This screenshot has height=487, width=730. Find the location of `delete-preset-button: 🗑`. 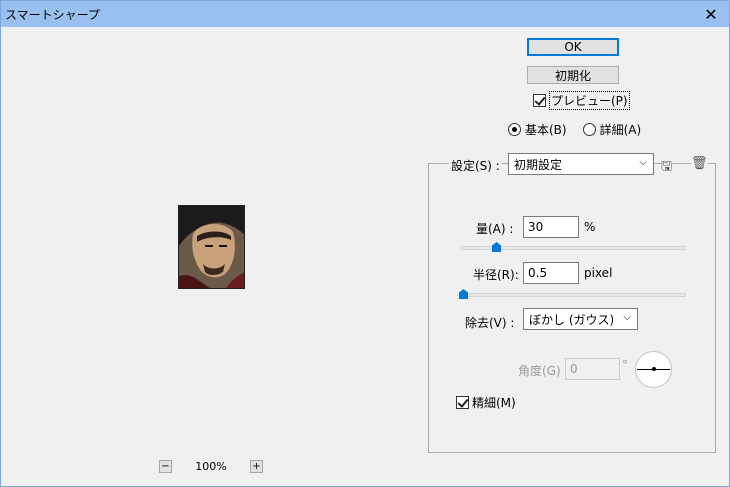

delete-preset-button: 🗑 is located at coordinates (699, 163).